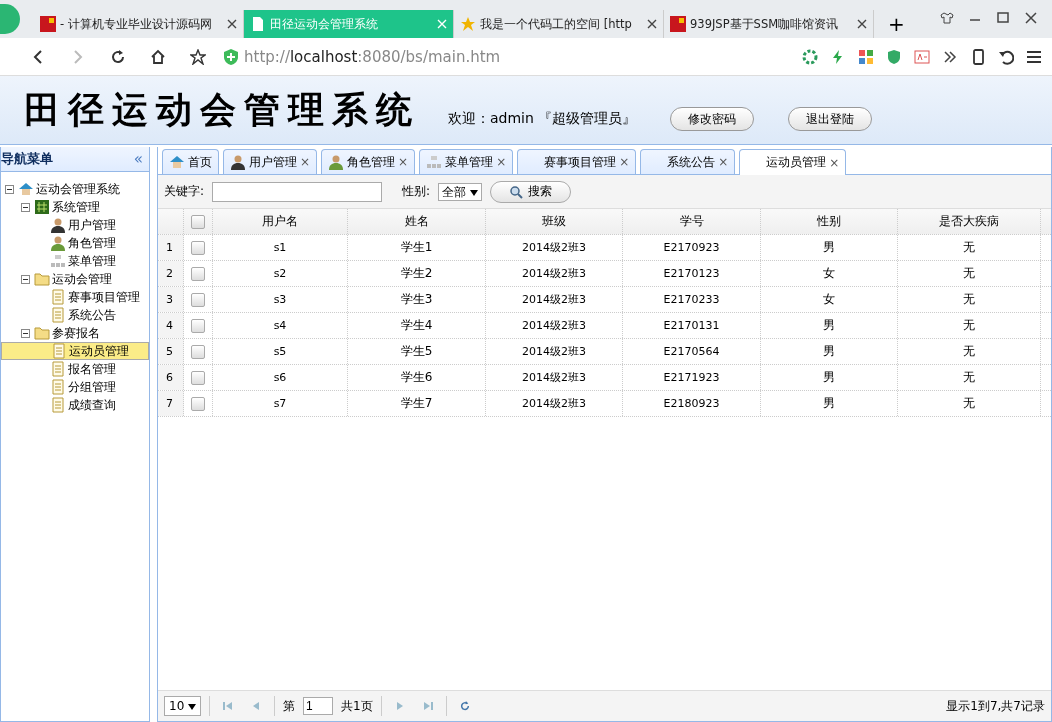 This screenshot has width=1052, height=722. I want to click on table-cell: s1, so click(280, 247).